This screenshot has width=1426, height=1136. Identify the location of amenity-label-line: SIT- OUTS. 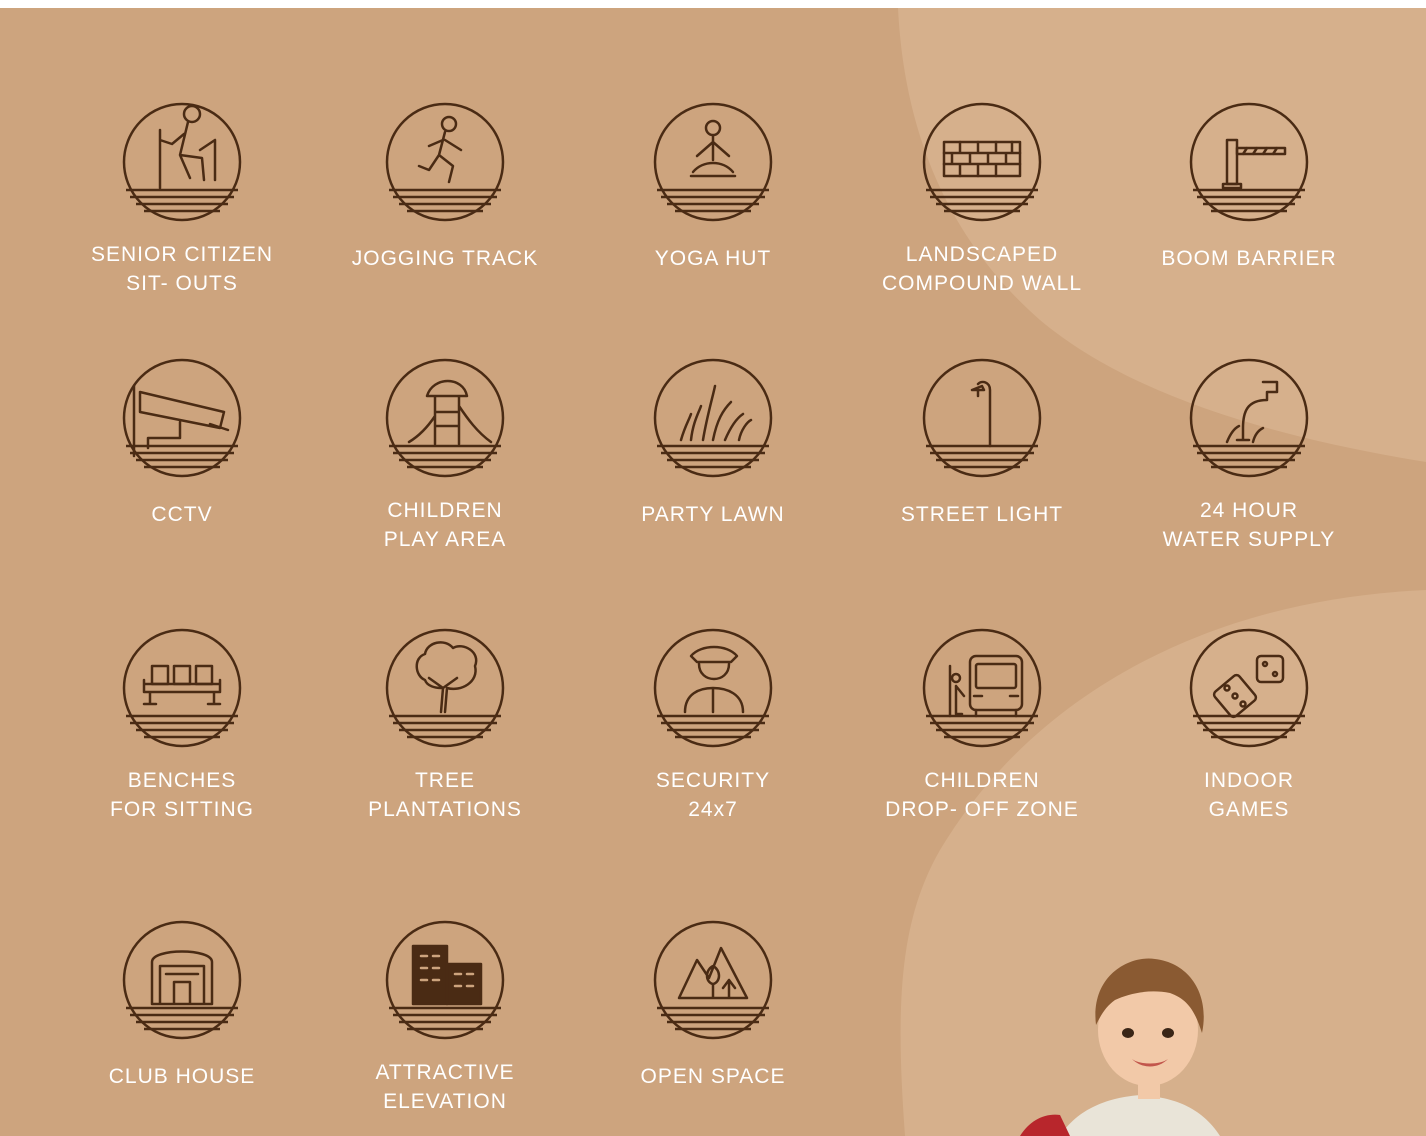
(182, 283).